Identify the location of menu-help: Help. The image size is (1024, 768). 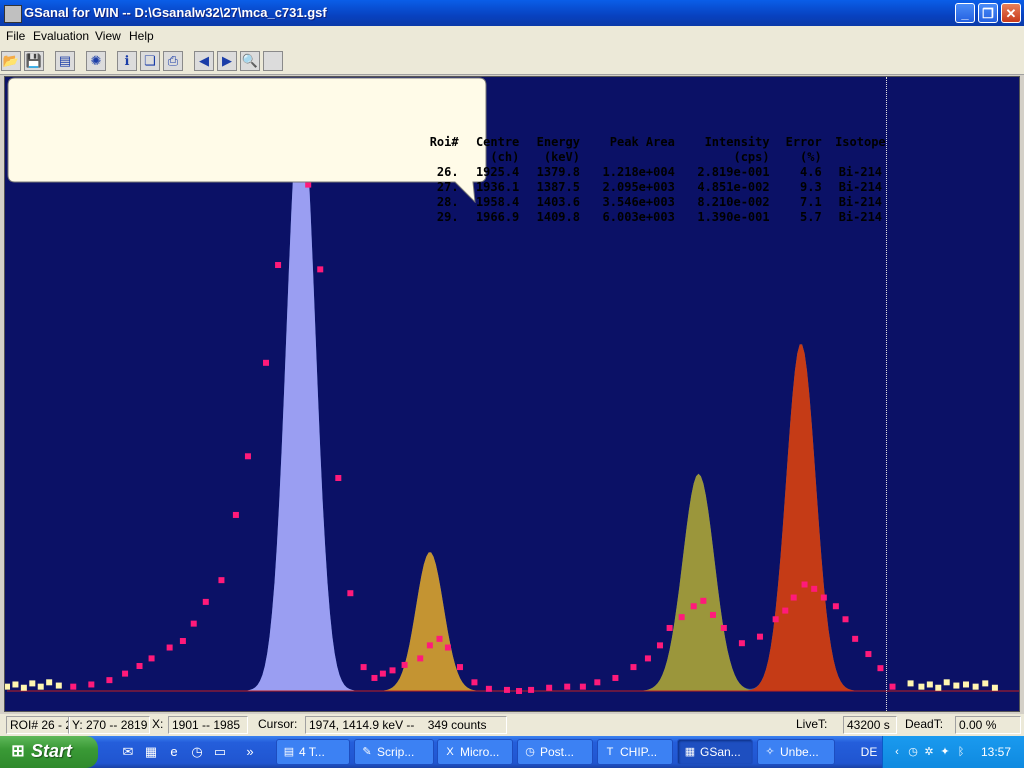
(141, 36).